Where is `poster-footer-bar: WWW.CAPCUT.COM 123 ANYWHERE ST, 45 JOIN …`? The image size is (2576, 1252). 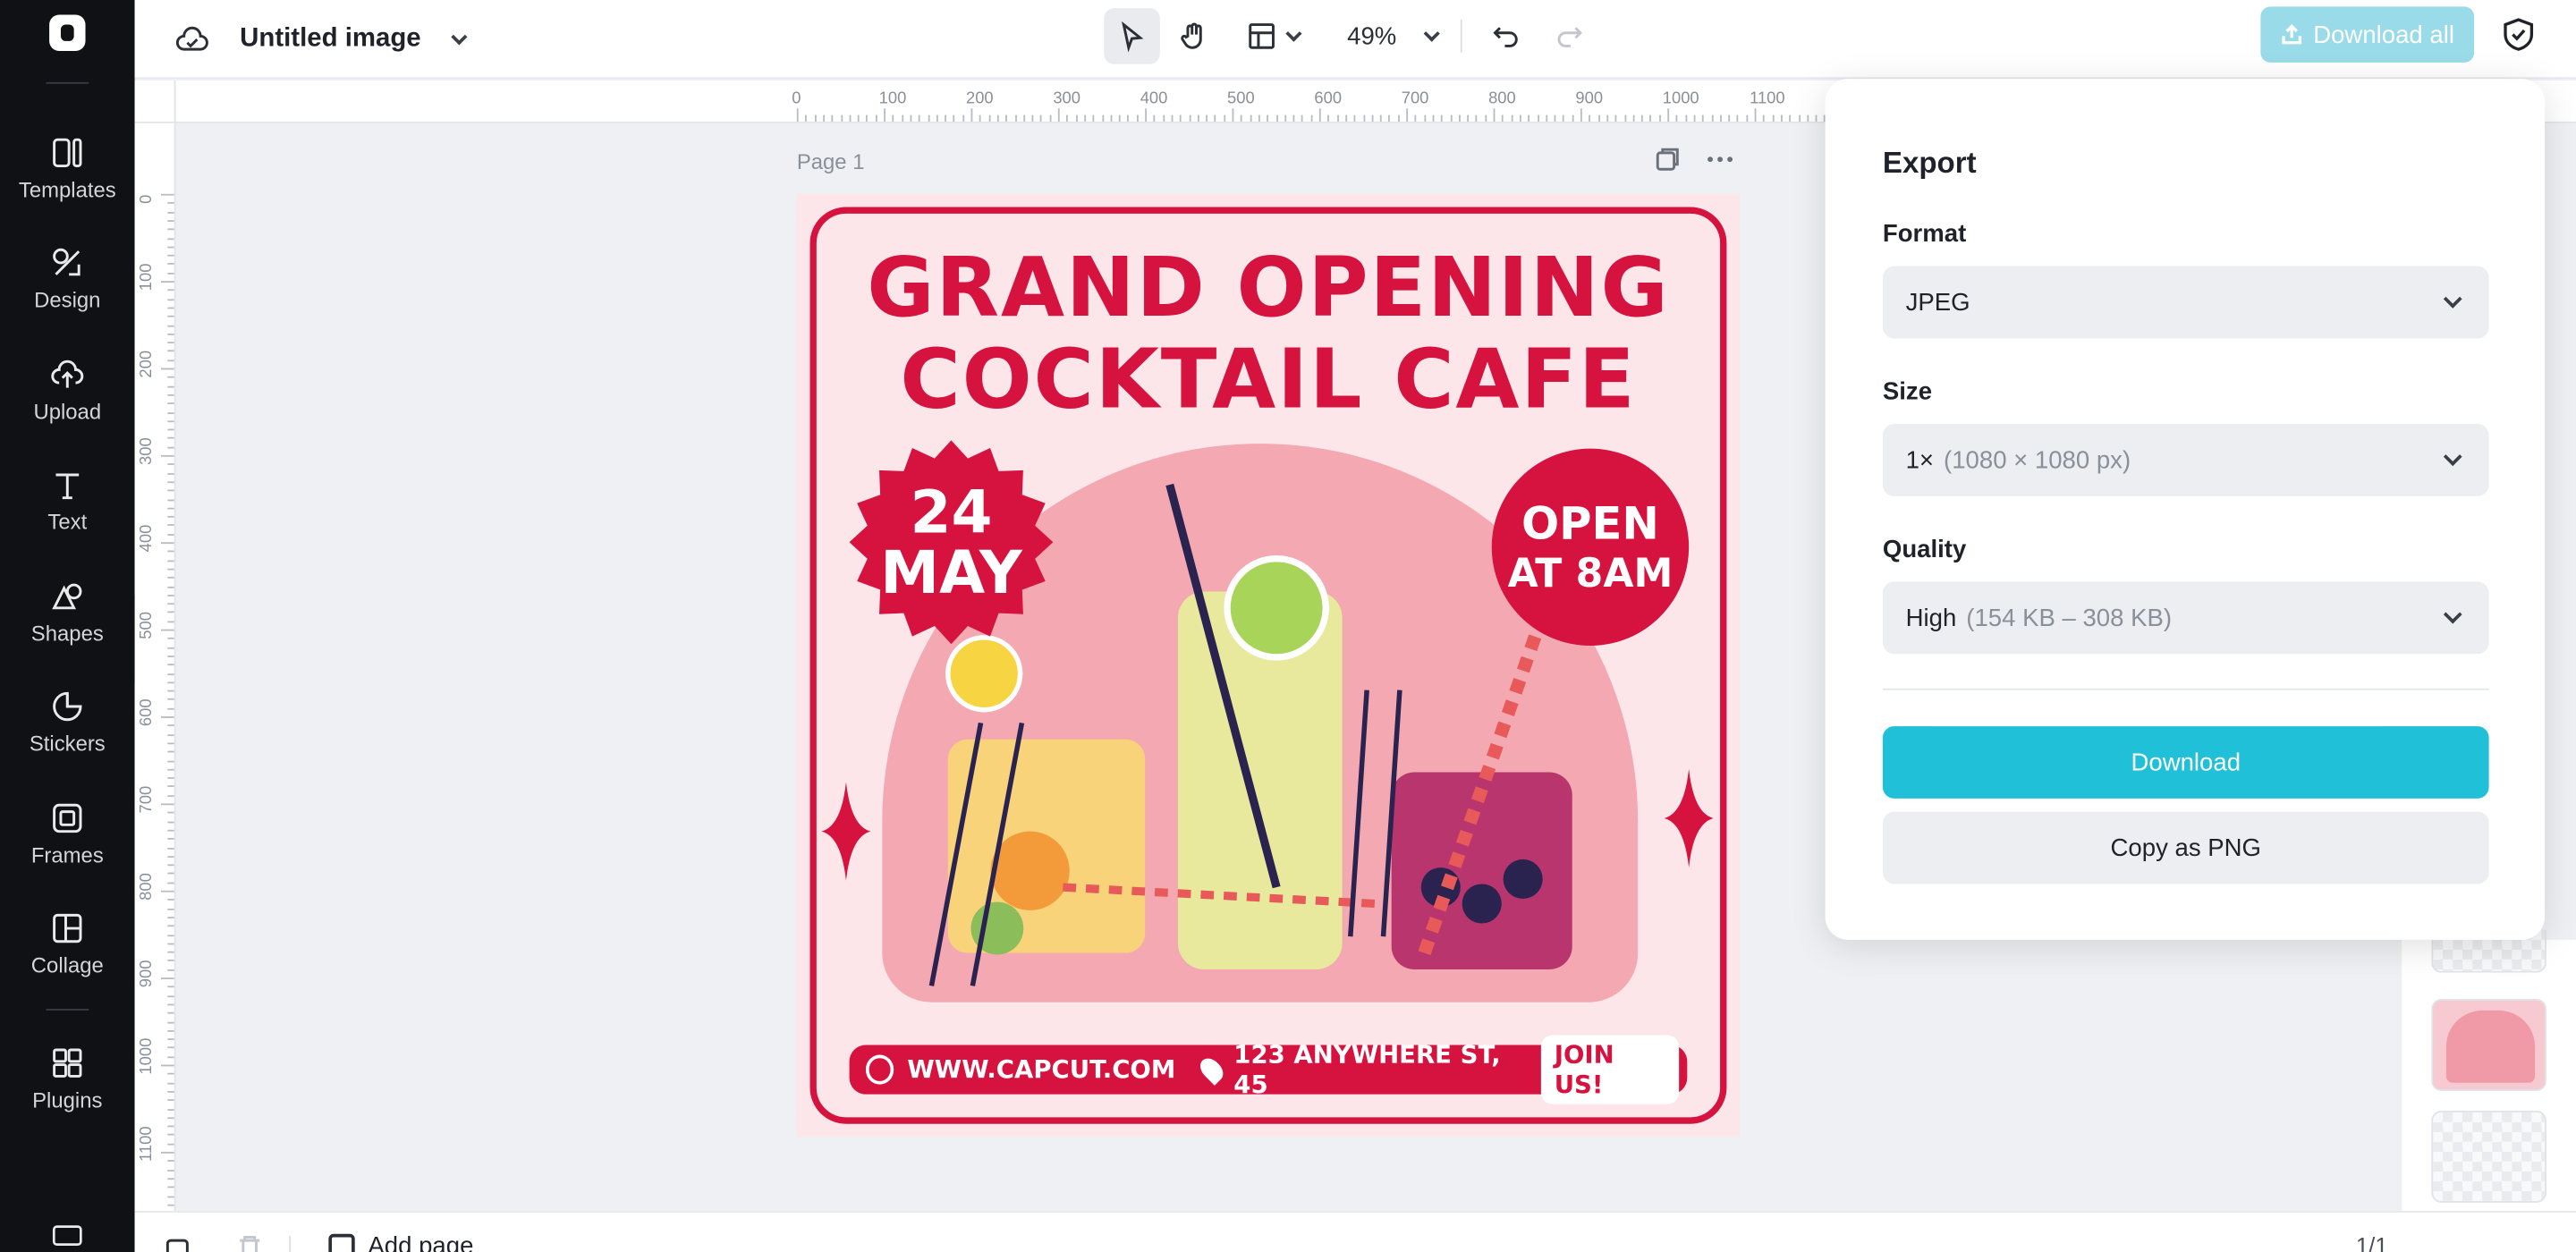
poster-footer-bar: WWW.CAPCUT.COM 123 ANYWHERE ST, 45 JOIN … is located at coordinates (1268, 1069).